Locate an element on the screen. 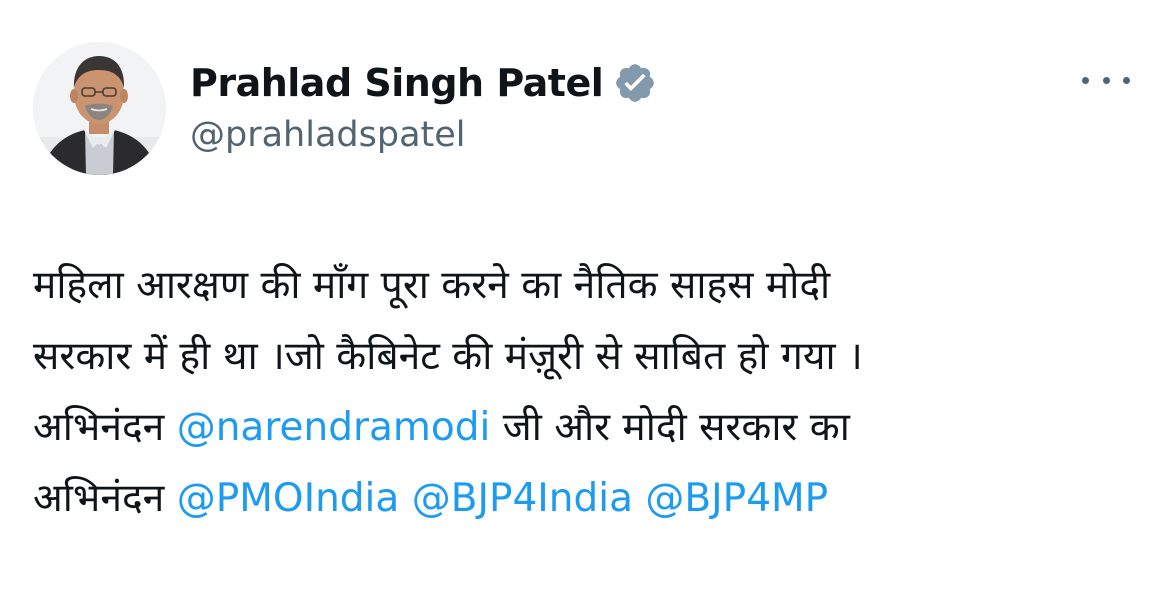 This screenshot has height=601, width=1166. tweet-text-segment: जी और मोदी सरकार का is located at coordinates (670, 427).